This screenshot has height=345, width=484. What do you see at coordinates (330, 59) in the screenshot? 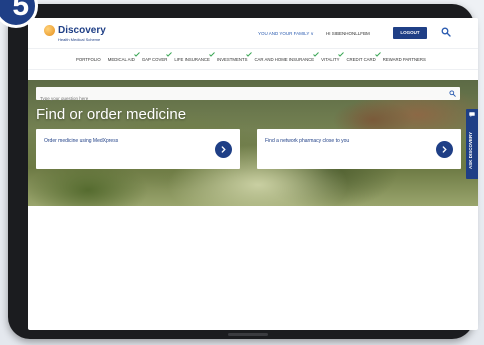
I see `nav-item-label: VITALITY` at bounding box center [330, 59].